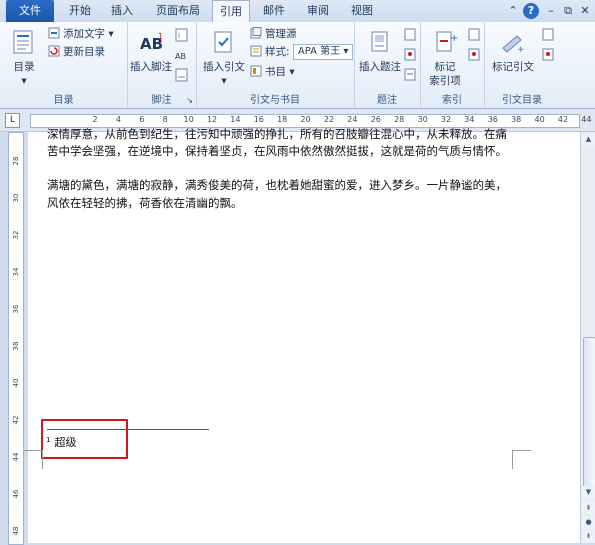 Image resolution: width=595 pixels, height=545 pixels. I want to click on scrollbar-thumb, so click(589, 413).